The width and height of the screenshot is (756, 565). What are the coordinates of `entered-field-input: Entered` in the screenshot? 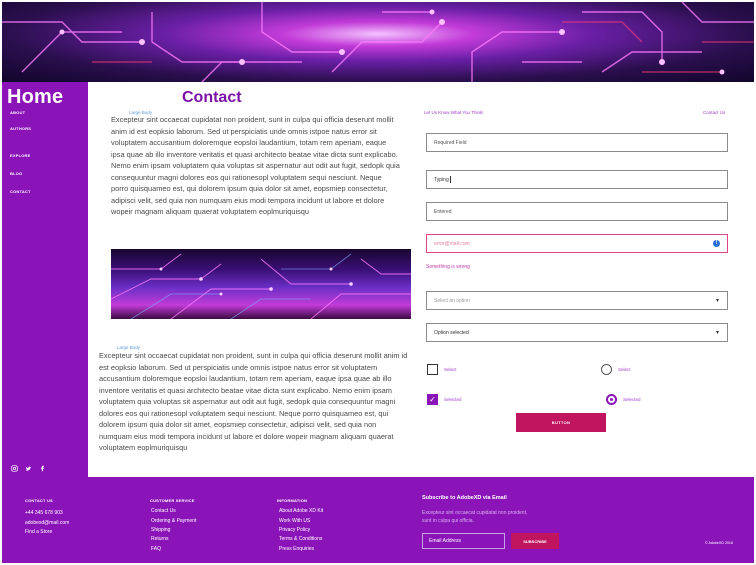 It's located at (577, 211).